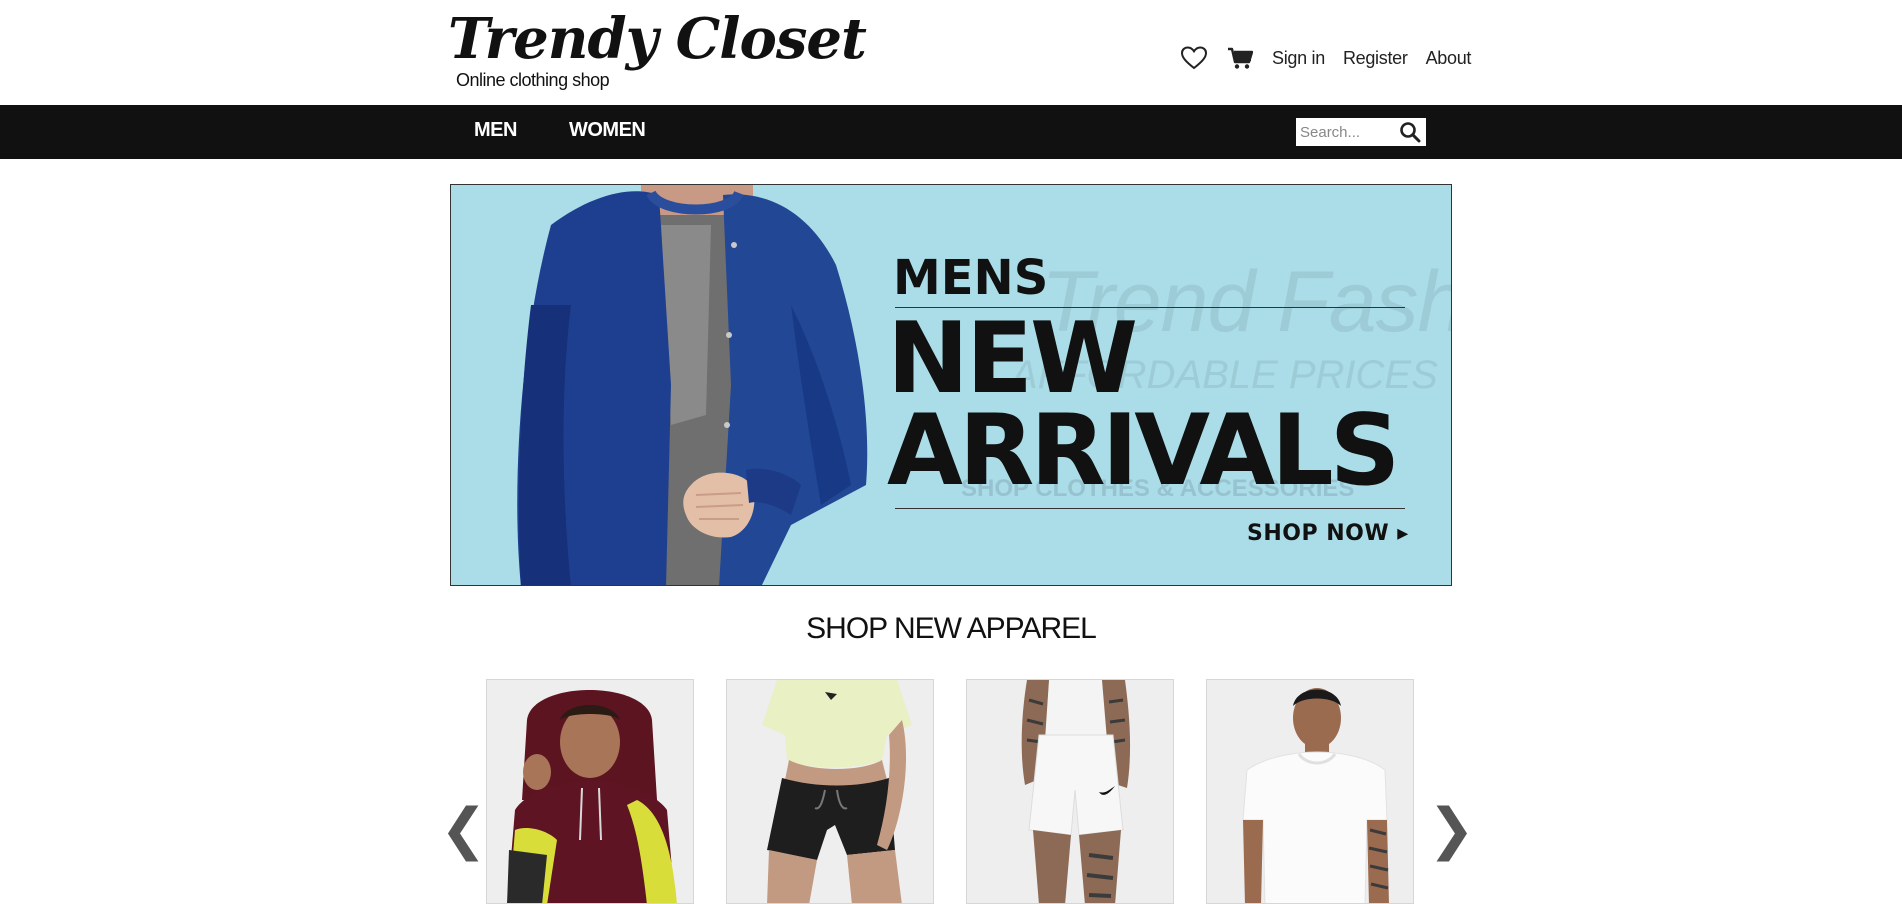  I want to click on heart-icon, so click(1194, 58).